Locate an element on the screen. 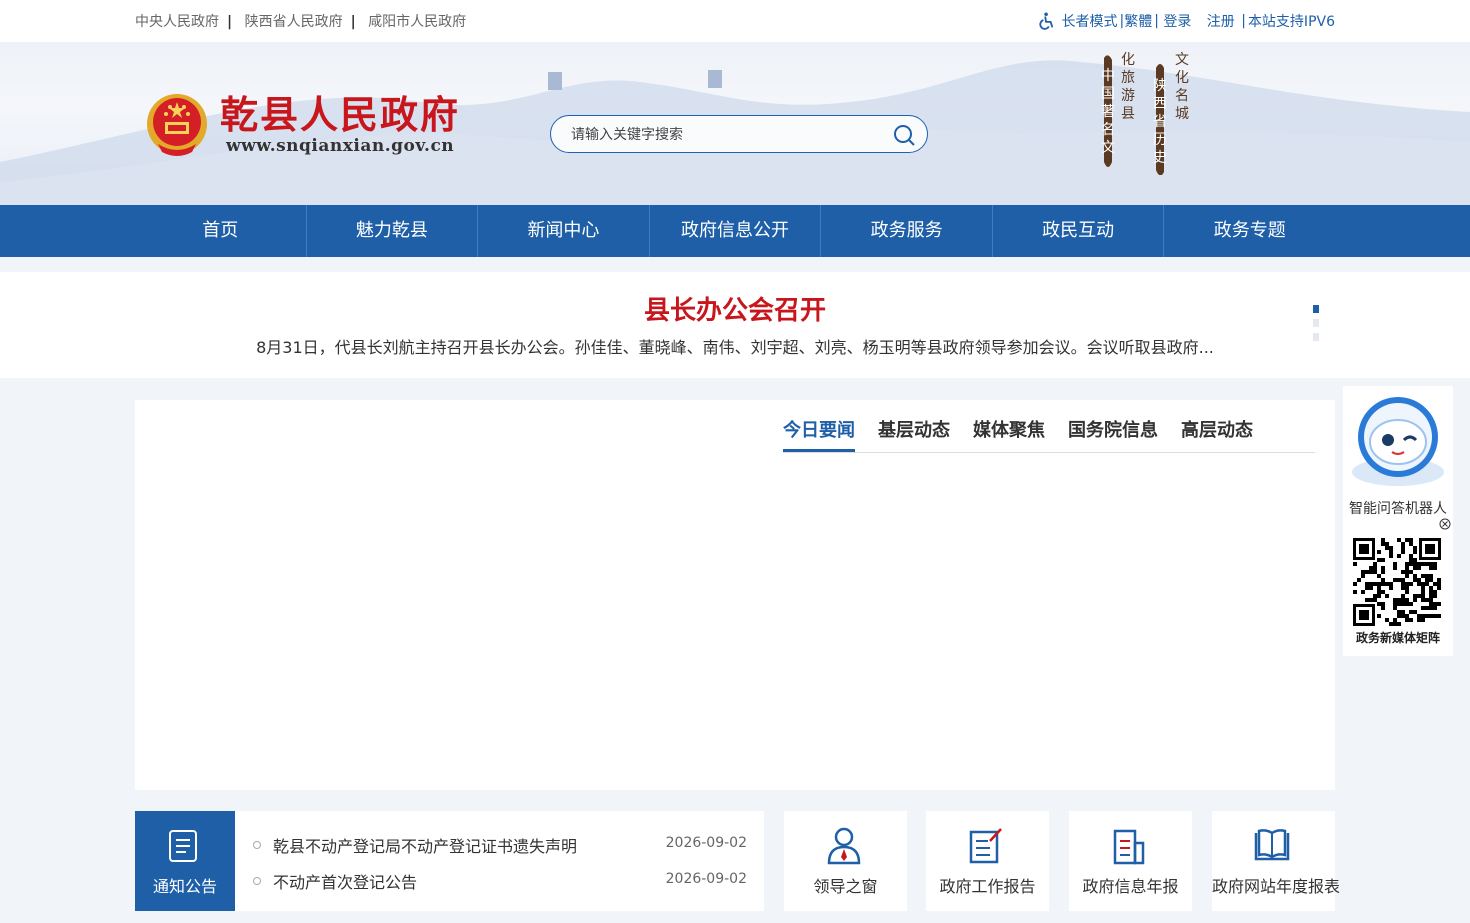 This screenshot has width=1470, height=923. quick-link-info-annual: 政府信息年报 is located at coordinates (1130, 861).